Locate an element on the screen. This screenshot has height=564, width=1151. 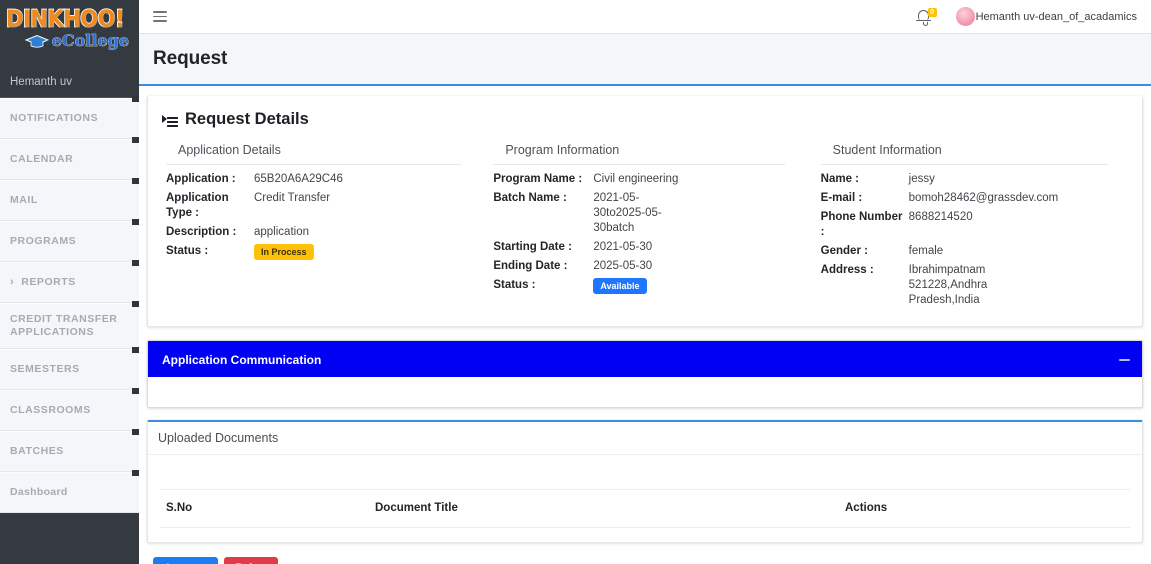
sidebar-item-label: PROGRAMS is located at coordinates (43, 241).